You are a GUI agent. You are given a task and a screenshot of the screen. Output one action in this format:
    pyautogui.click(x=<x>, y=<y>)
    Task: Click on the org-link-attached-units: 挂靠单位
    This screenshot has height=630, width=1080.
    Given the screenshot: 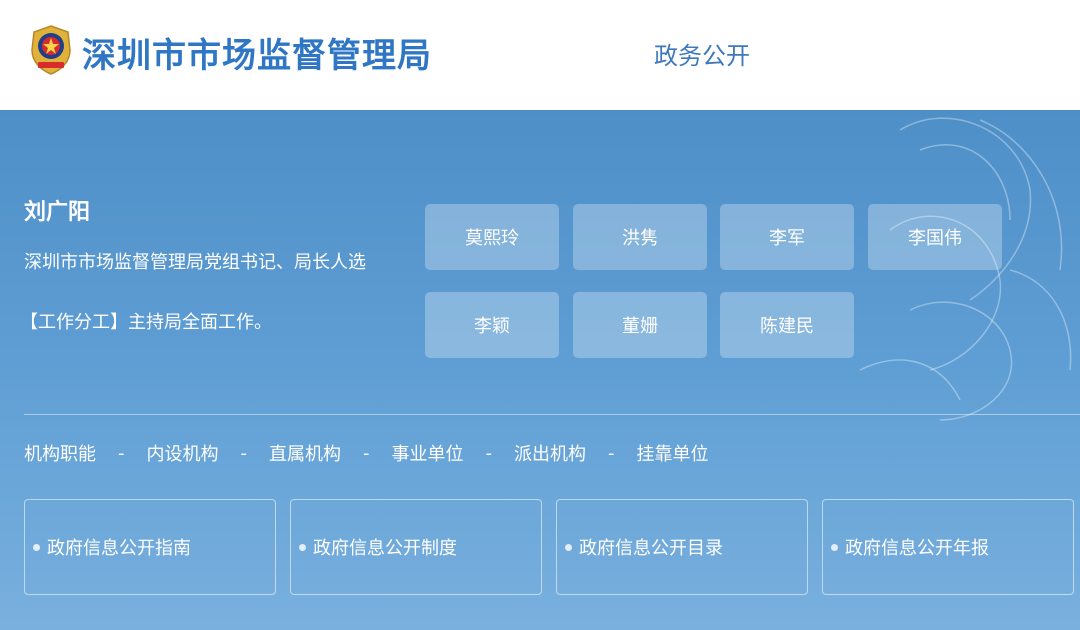 What is the action you would take?
    pyautogui.click(x=673, y=453)
    